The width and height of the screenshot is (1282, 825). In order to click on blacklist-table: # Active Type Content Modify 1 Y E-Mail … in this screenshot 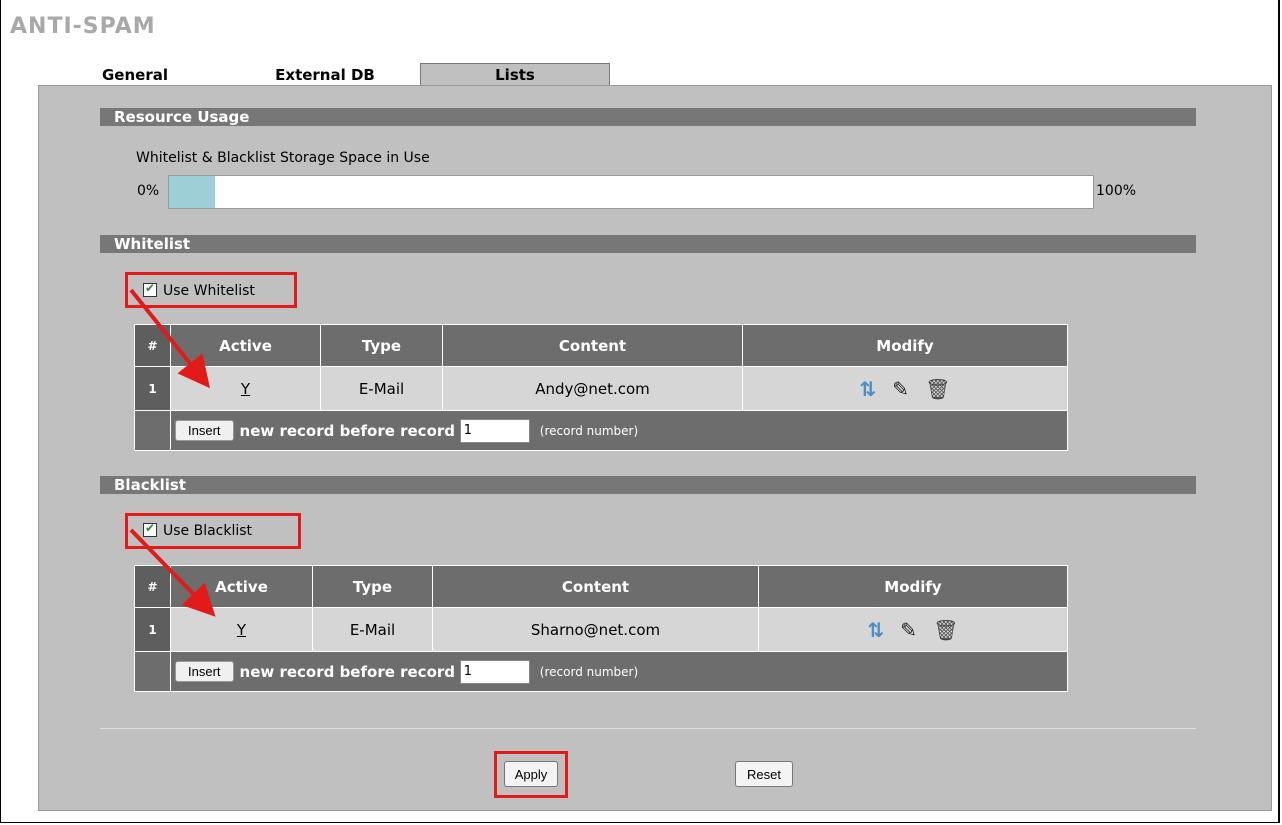, I will do `click(601, 628)`.